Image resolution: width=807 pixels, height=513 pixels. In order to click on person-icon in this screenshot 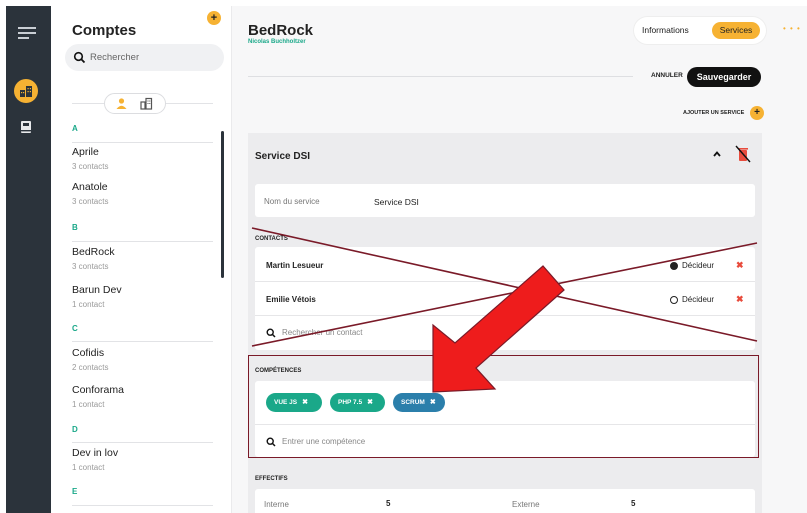, I will do `click(121, 103)`.